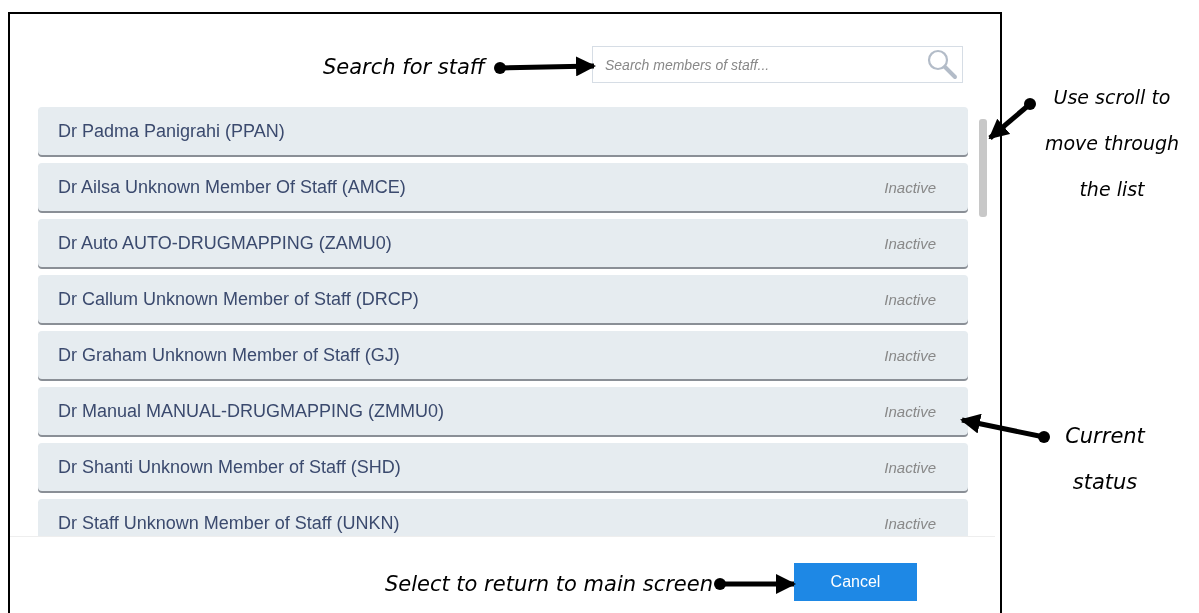 This screenshot has height=613, width=1199. What do you see at coordinates (548, 584) in the screenshot?
I see `callout-text: Select to return to main screen` at bounding box center [548, 584].